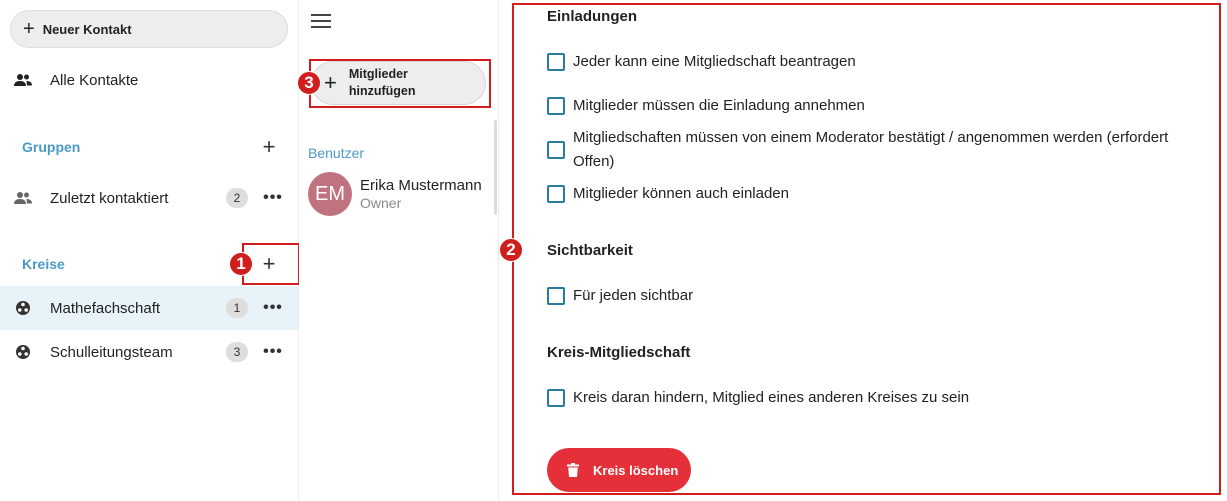  Describe the element at coordinates (636, 470) in the screenshot. I see `delete-label: Kreis löschen` at that location.